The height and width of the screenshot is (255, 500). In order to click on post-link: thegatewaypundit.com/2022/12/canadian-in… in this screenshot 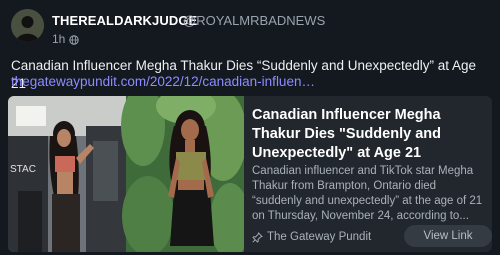, I will do `click(251, 82)`.